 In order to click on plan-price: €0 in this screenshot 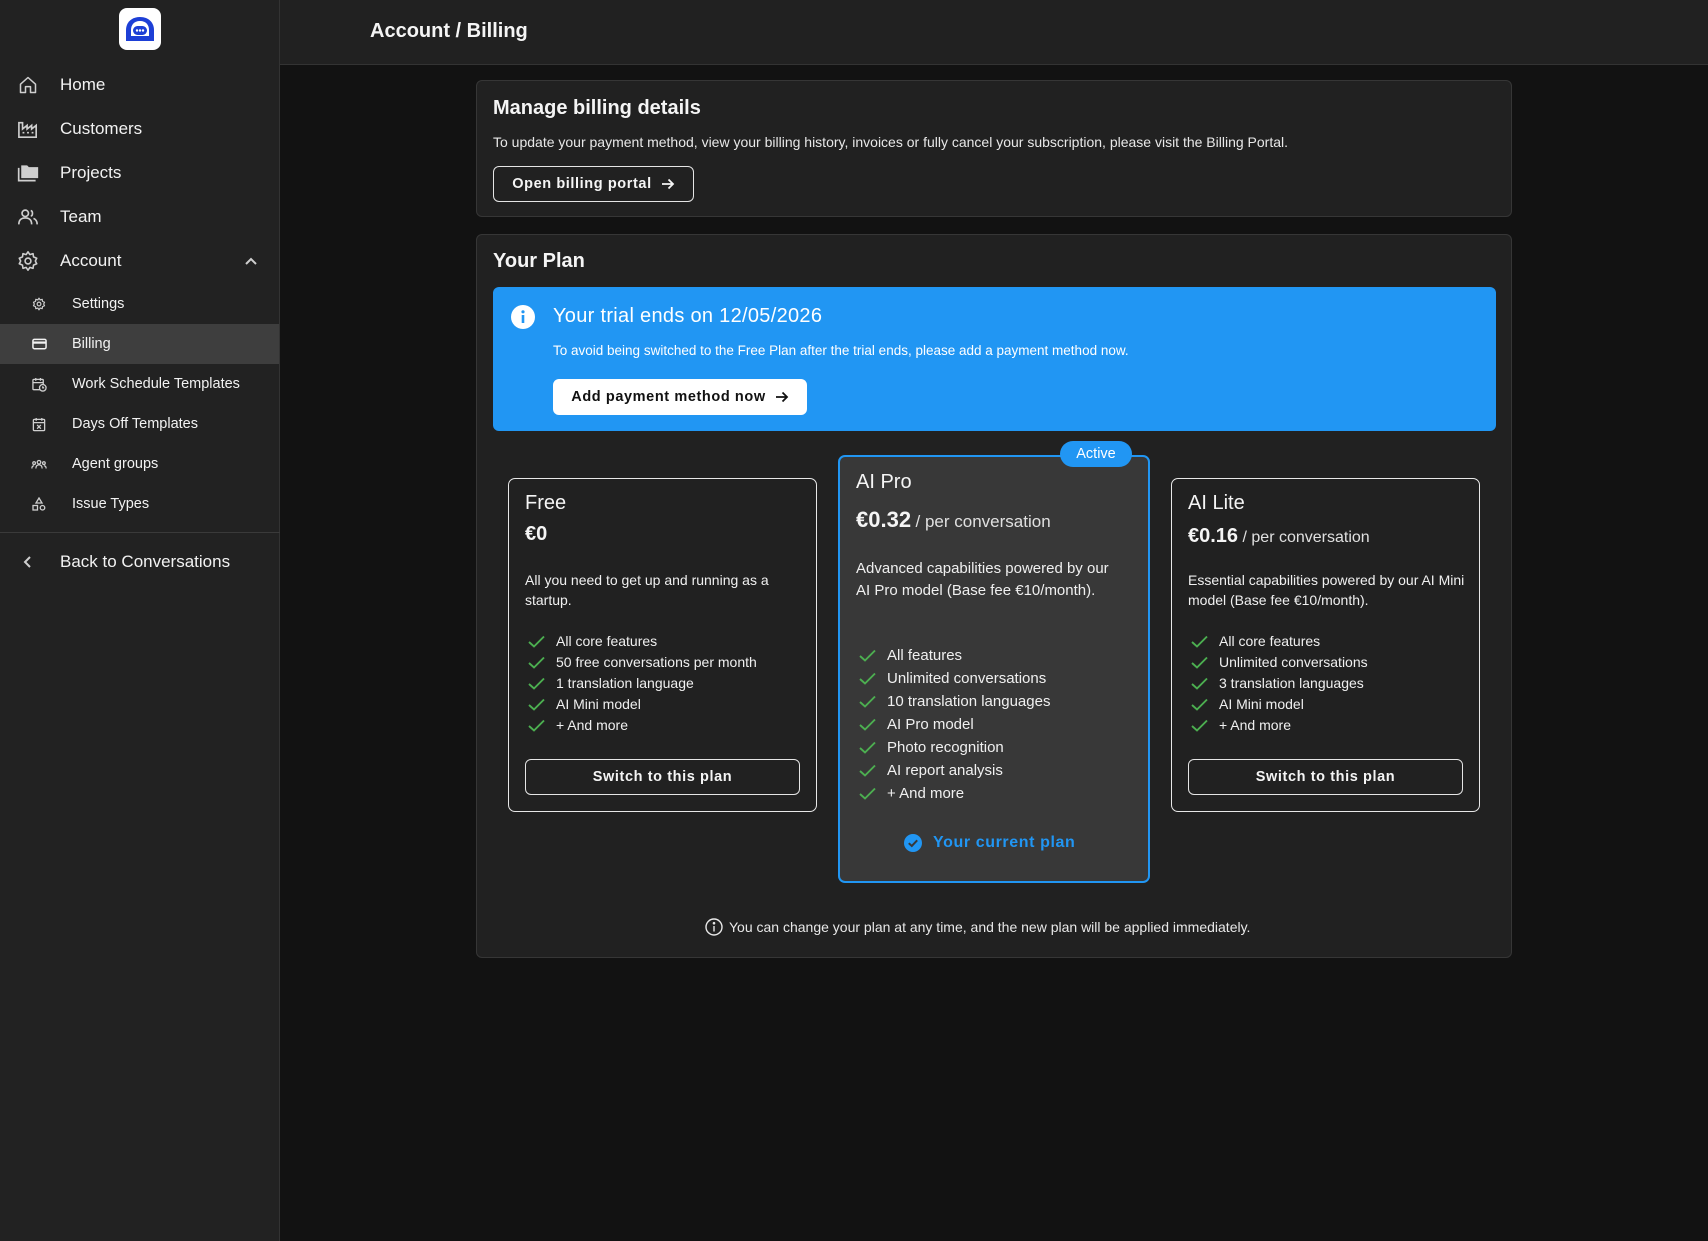, I will do `click(536, 534)`.